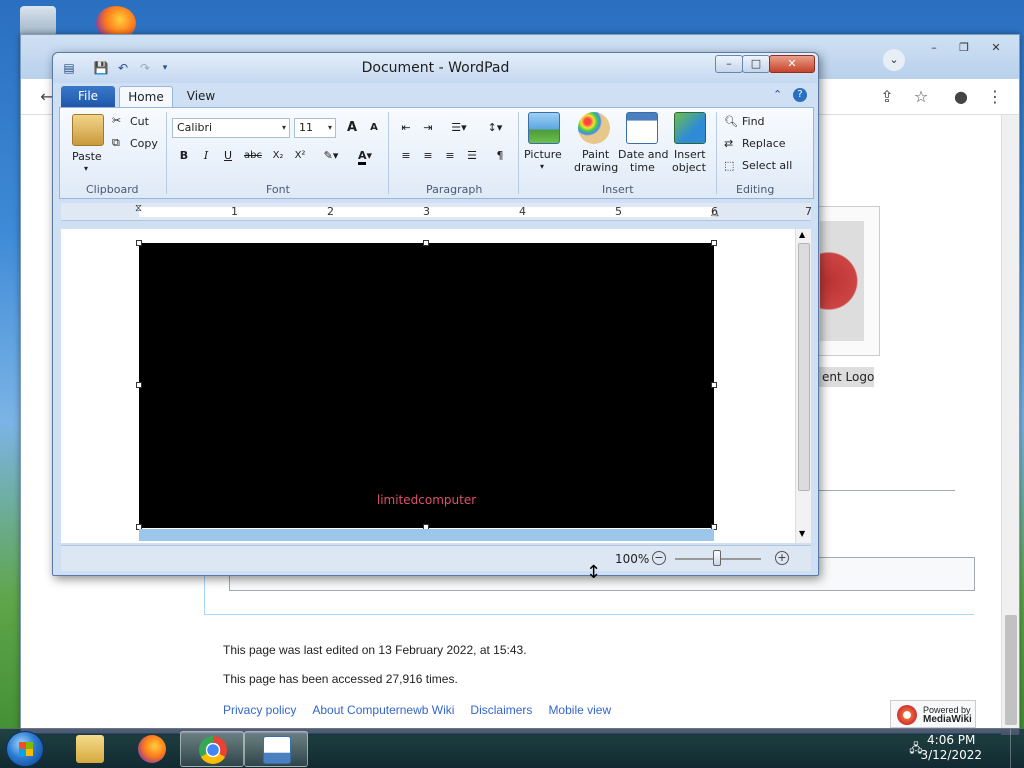  What do you see at coordinates (579, 710) in the screenshot?
I see `mobile-view-link: Mobile view` at bounding box center [579, 710].